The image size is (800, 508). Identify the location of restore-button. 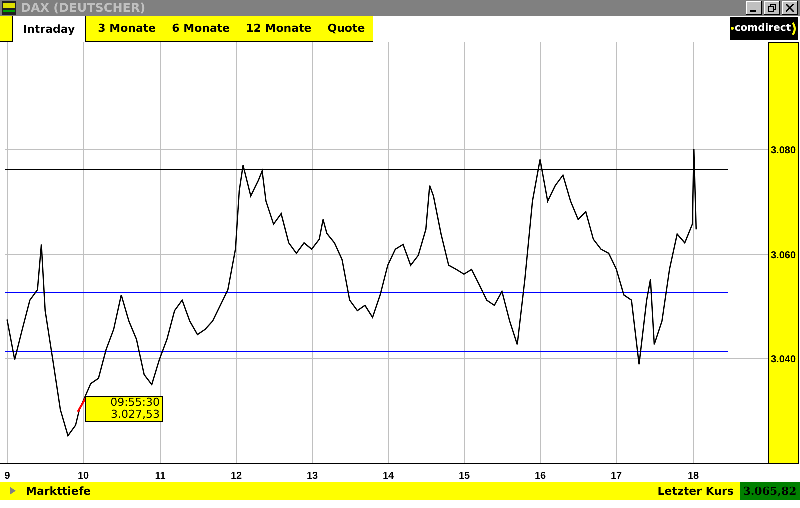
(772, 8).